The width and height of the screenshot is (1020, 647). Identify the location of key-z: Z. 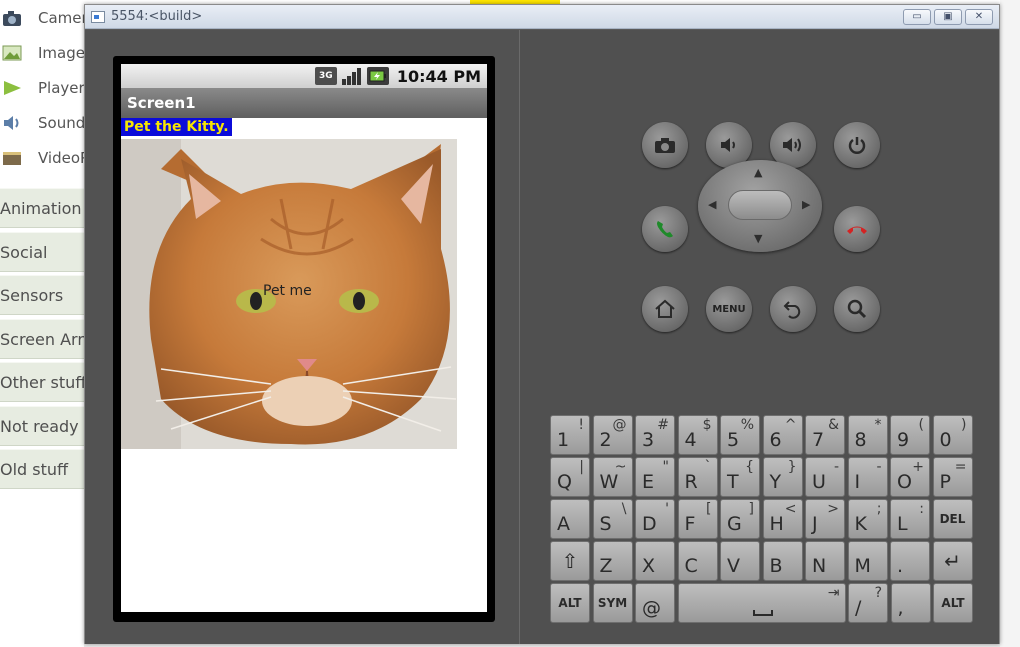
(612, 561).